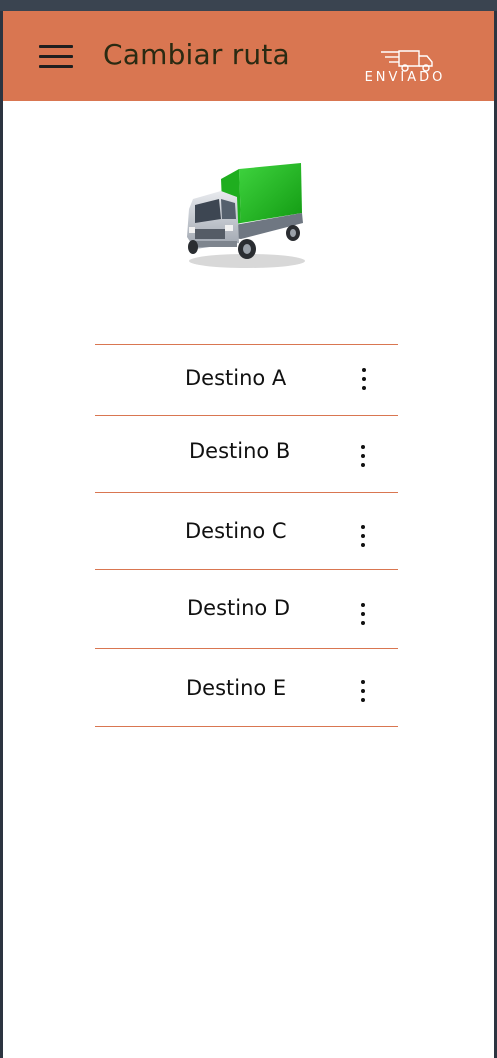 The height and width of the screenshot is (1058, 497). I want to click on logo-text: ENVIADO, so click(405, 77).